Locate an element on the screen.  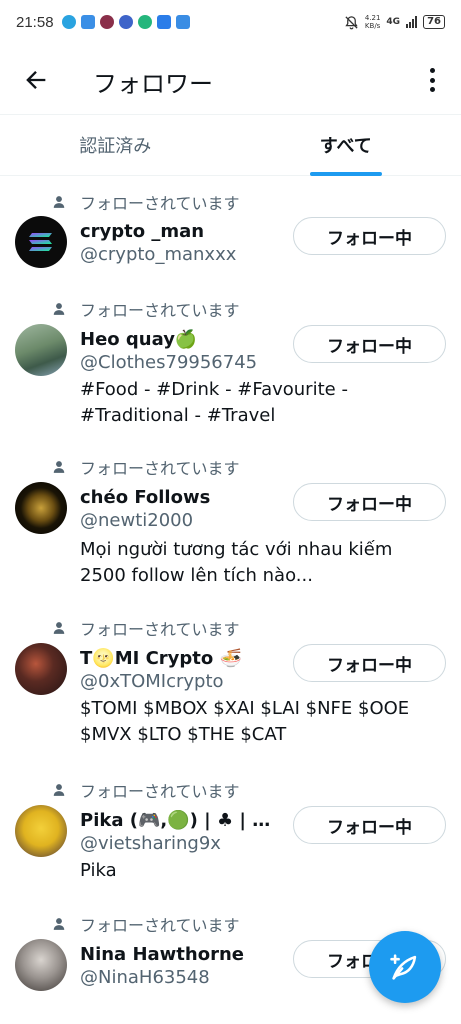
yahoo-icon is located at coordinates (163, 22).